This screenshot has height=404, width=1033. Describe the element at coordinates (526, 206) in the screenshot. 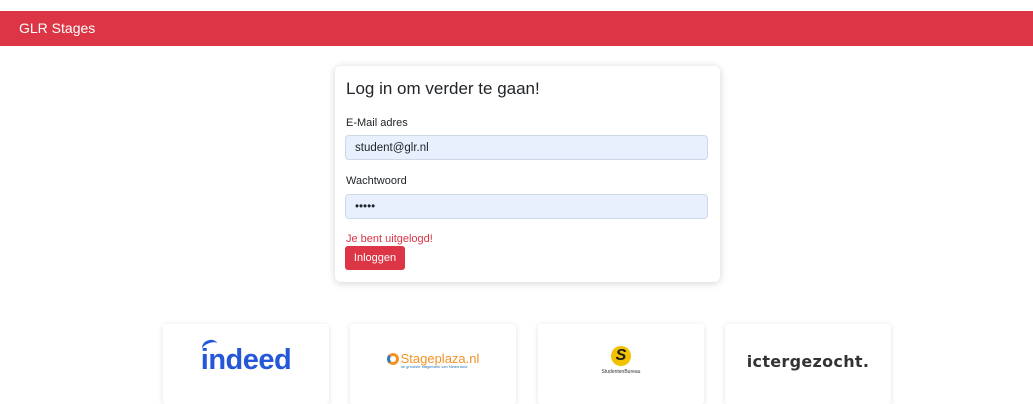

I see `password-field` at that location.